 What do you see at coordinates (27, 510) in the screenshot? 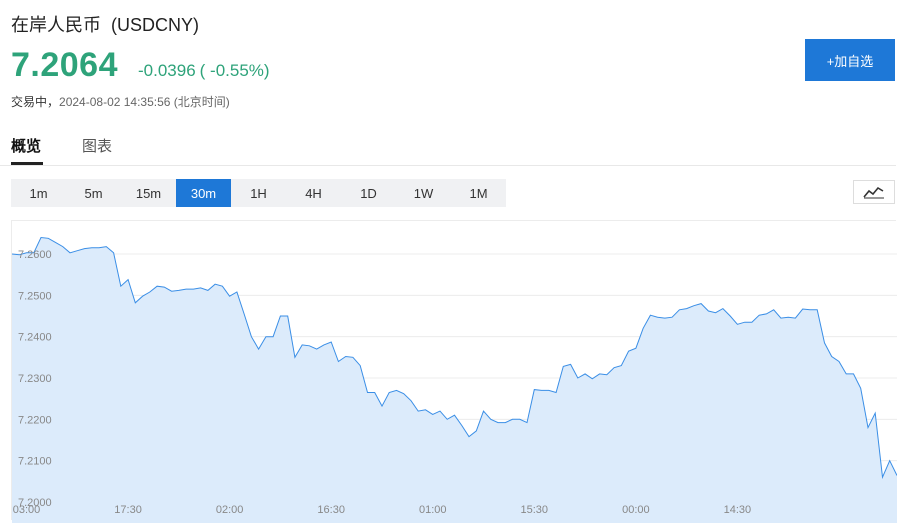
I see `x-axis-label: 03:00` at bounding box center [27, 510].